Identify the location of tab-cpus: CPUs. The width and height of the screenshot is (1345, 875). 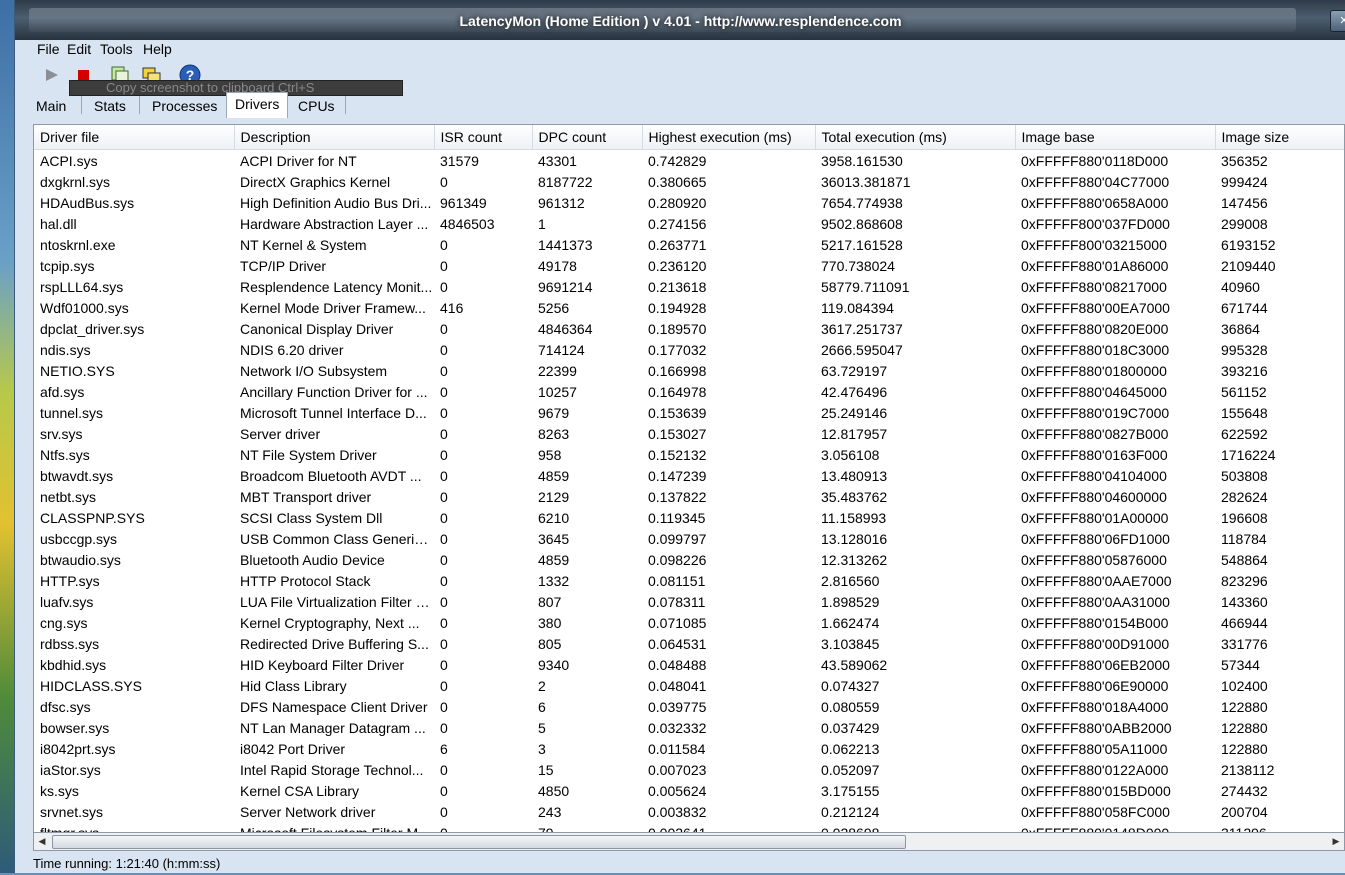
(316, 106).